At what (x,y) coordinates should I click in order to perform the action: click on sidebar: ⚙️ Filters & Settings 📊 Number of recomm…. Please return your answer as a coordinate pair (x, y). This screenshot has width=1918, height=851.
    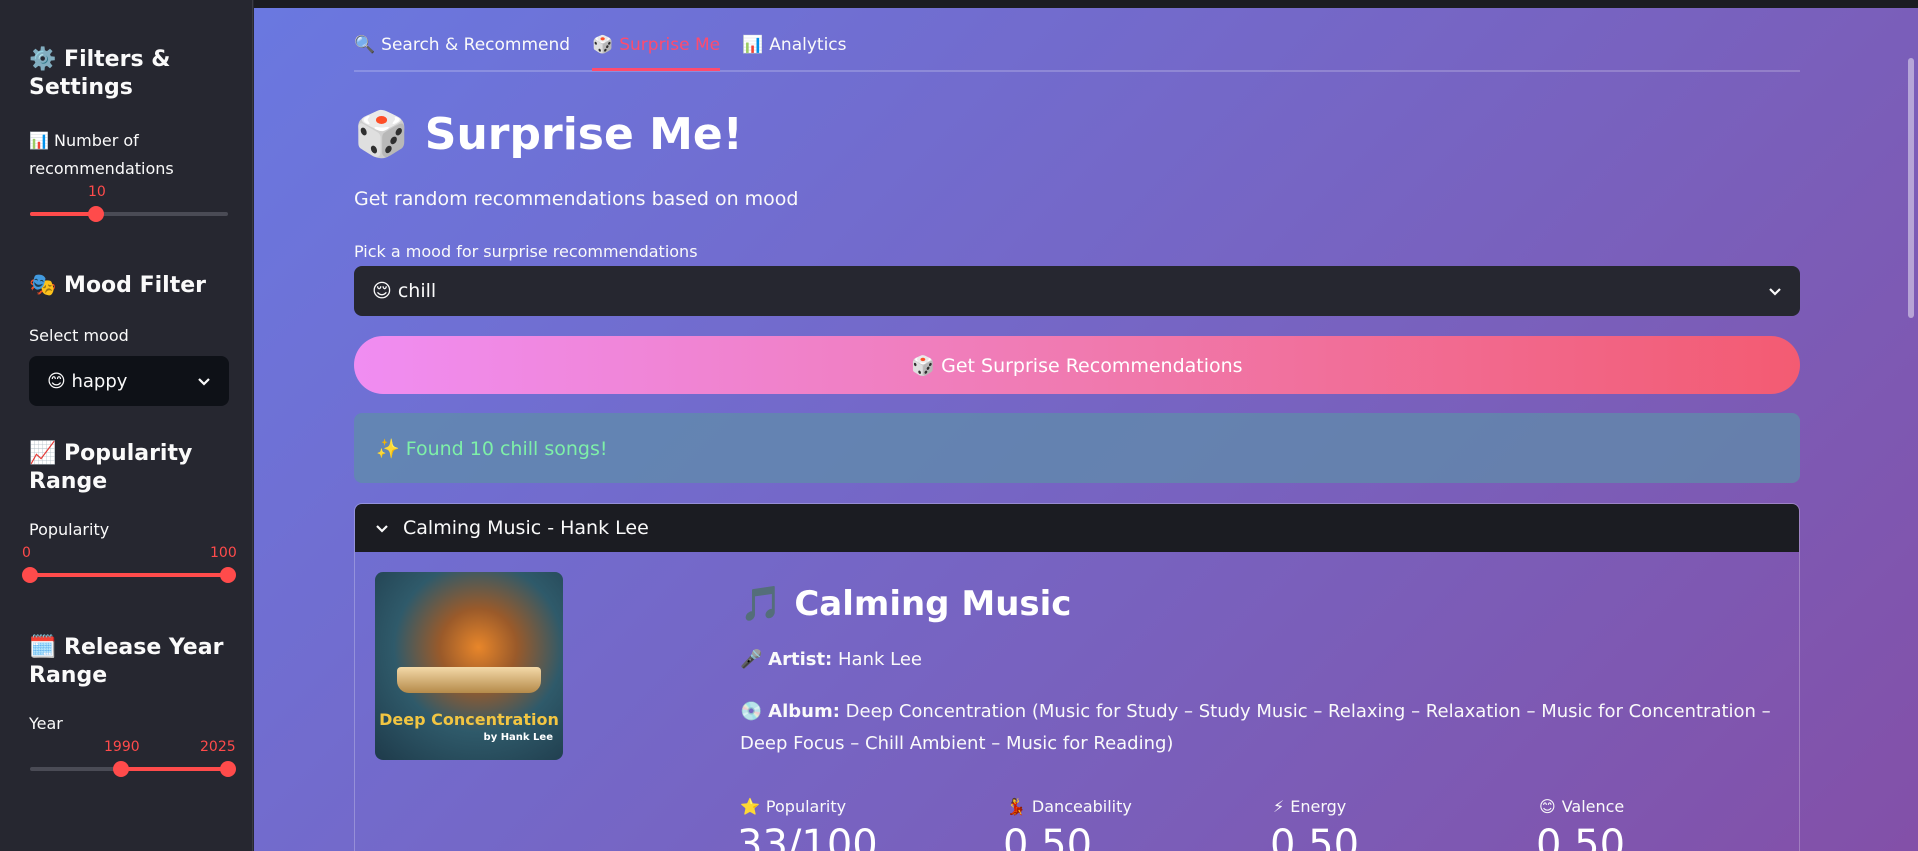
    Looking at the image, I should click on (126, 425).